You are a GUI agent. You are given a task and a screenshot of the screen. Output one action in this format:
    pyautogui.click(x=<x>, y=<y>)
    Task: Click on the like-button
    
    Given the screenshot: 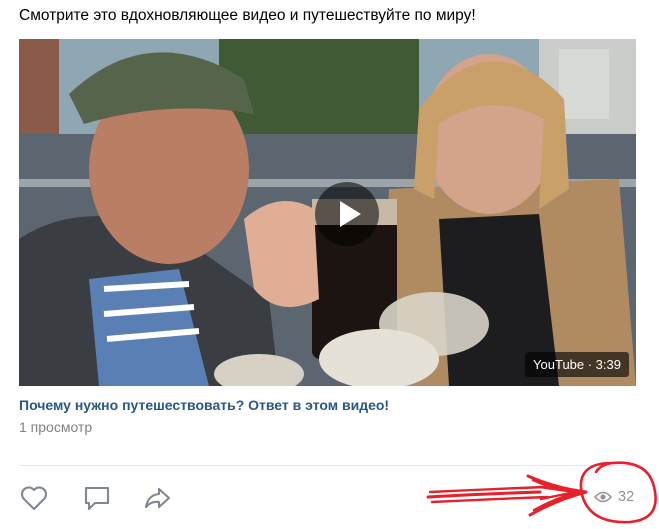 What is the action you would take?
    pyautogui.click(x=34, y=498)
    